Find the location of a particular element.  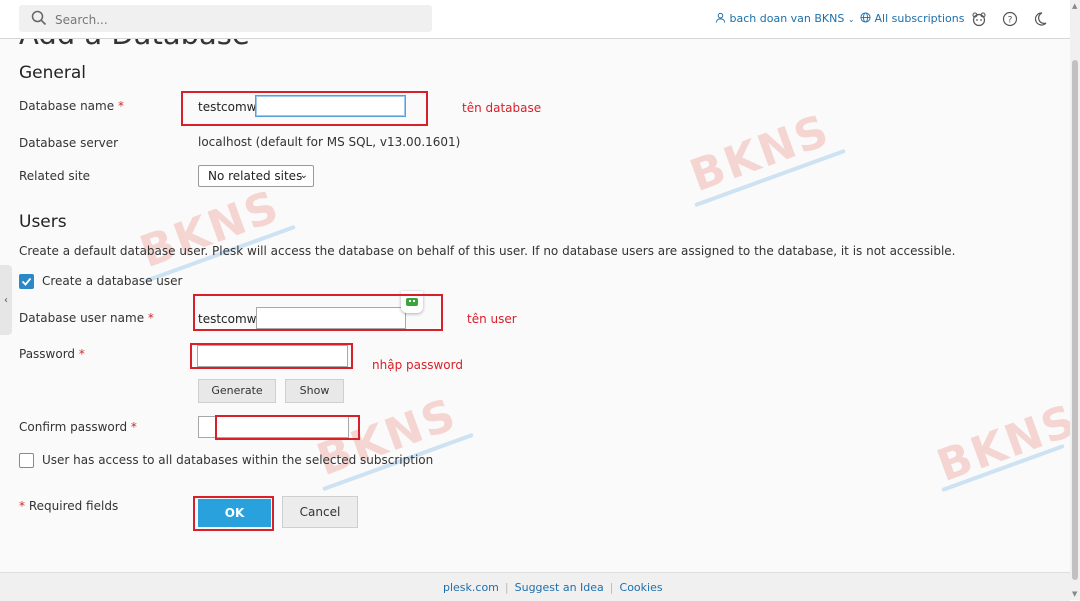

mascot-icon is located at coordinates (979, 19).